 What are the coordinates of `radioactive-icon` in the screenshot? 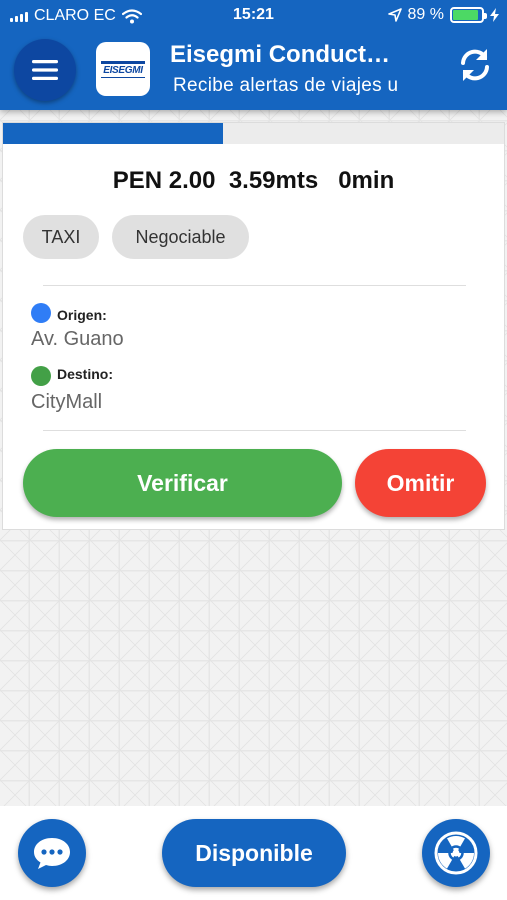 It's located at (456, 853).